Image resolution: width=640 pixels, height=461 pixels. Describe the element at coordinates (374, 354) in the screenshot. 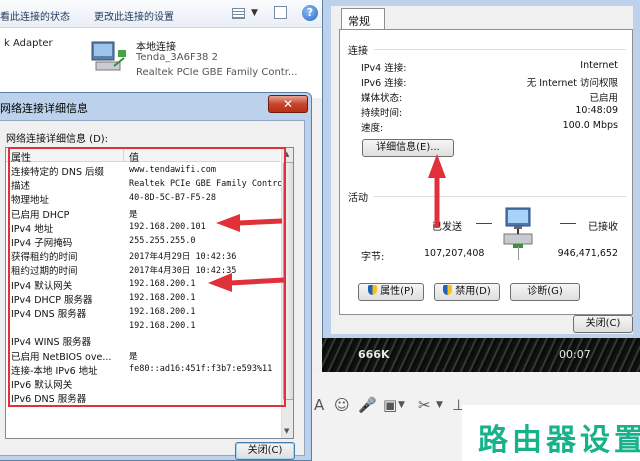

I see `media-left-value: 666K` at that location.